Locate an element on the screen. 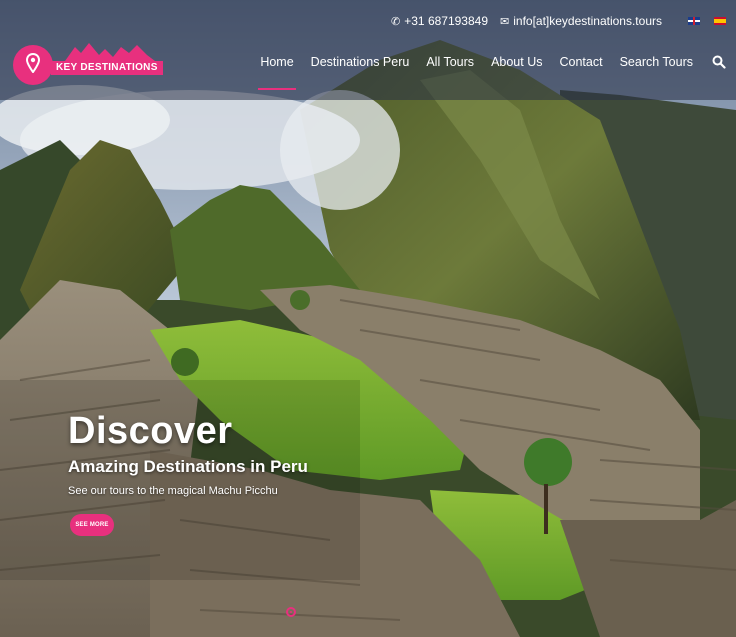  phone-number: +31 687193849 is located at coordinates (446, 21).